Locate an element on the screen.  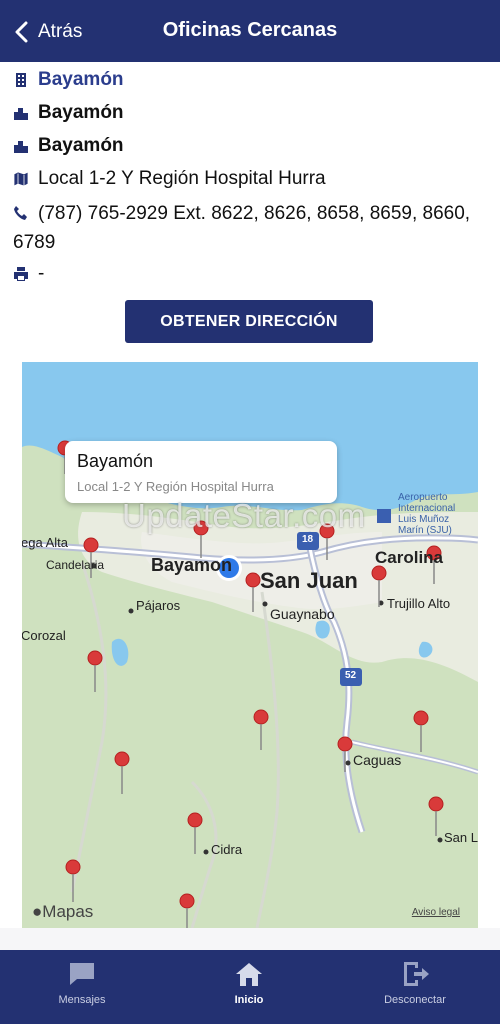
callout-title: Bayamón is located at coordinates (115, 461).